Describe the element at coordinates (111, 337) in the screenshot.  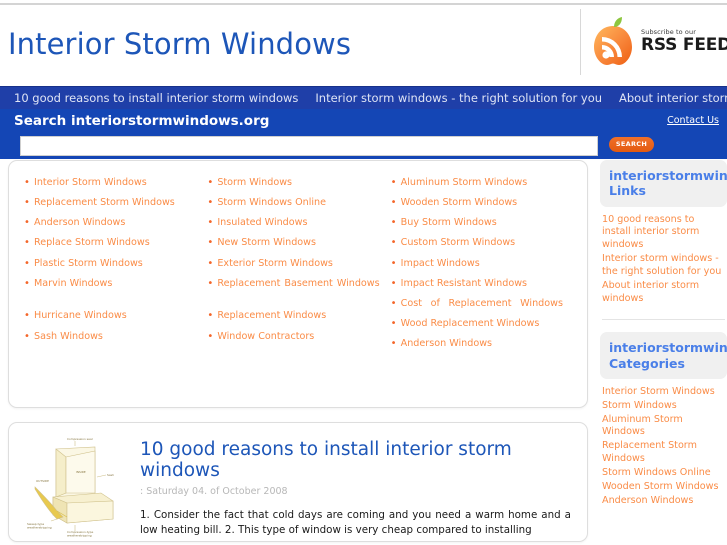
I see `link-item: Sash Windows` at that location.